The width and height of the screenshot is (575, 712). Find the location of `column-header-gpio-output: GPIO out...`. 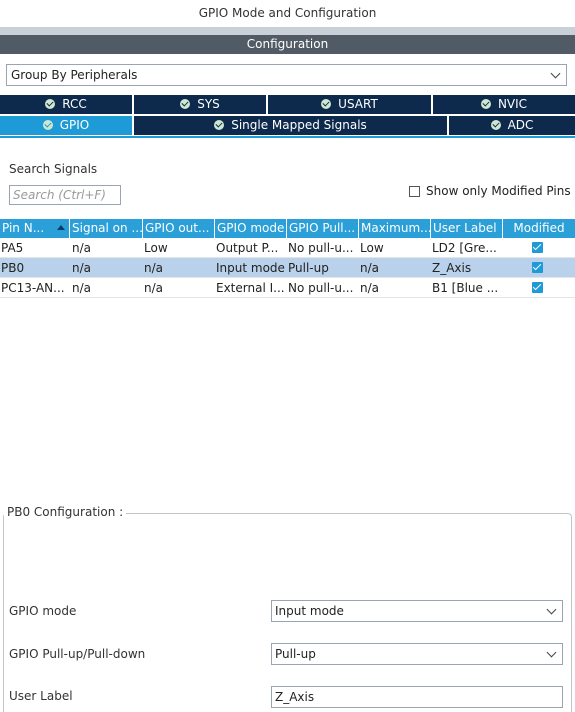

column-header-gpio-output: GPIO out... is located at coordinates (179, 228).